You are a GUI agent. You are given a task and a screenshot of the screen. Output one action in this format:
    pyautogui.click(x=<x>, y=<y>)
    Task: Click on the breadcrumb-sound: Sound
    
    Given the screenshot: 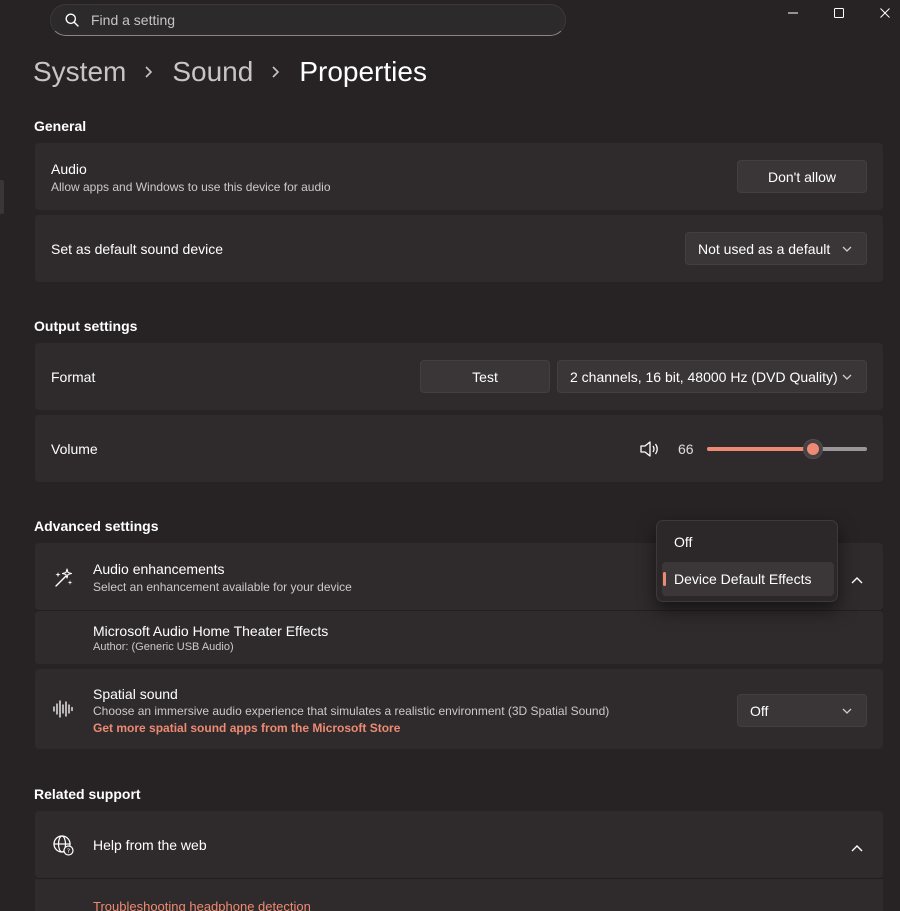 What is the action you would take?
    pyautogui.click(x=212, y=72)
    